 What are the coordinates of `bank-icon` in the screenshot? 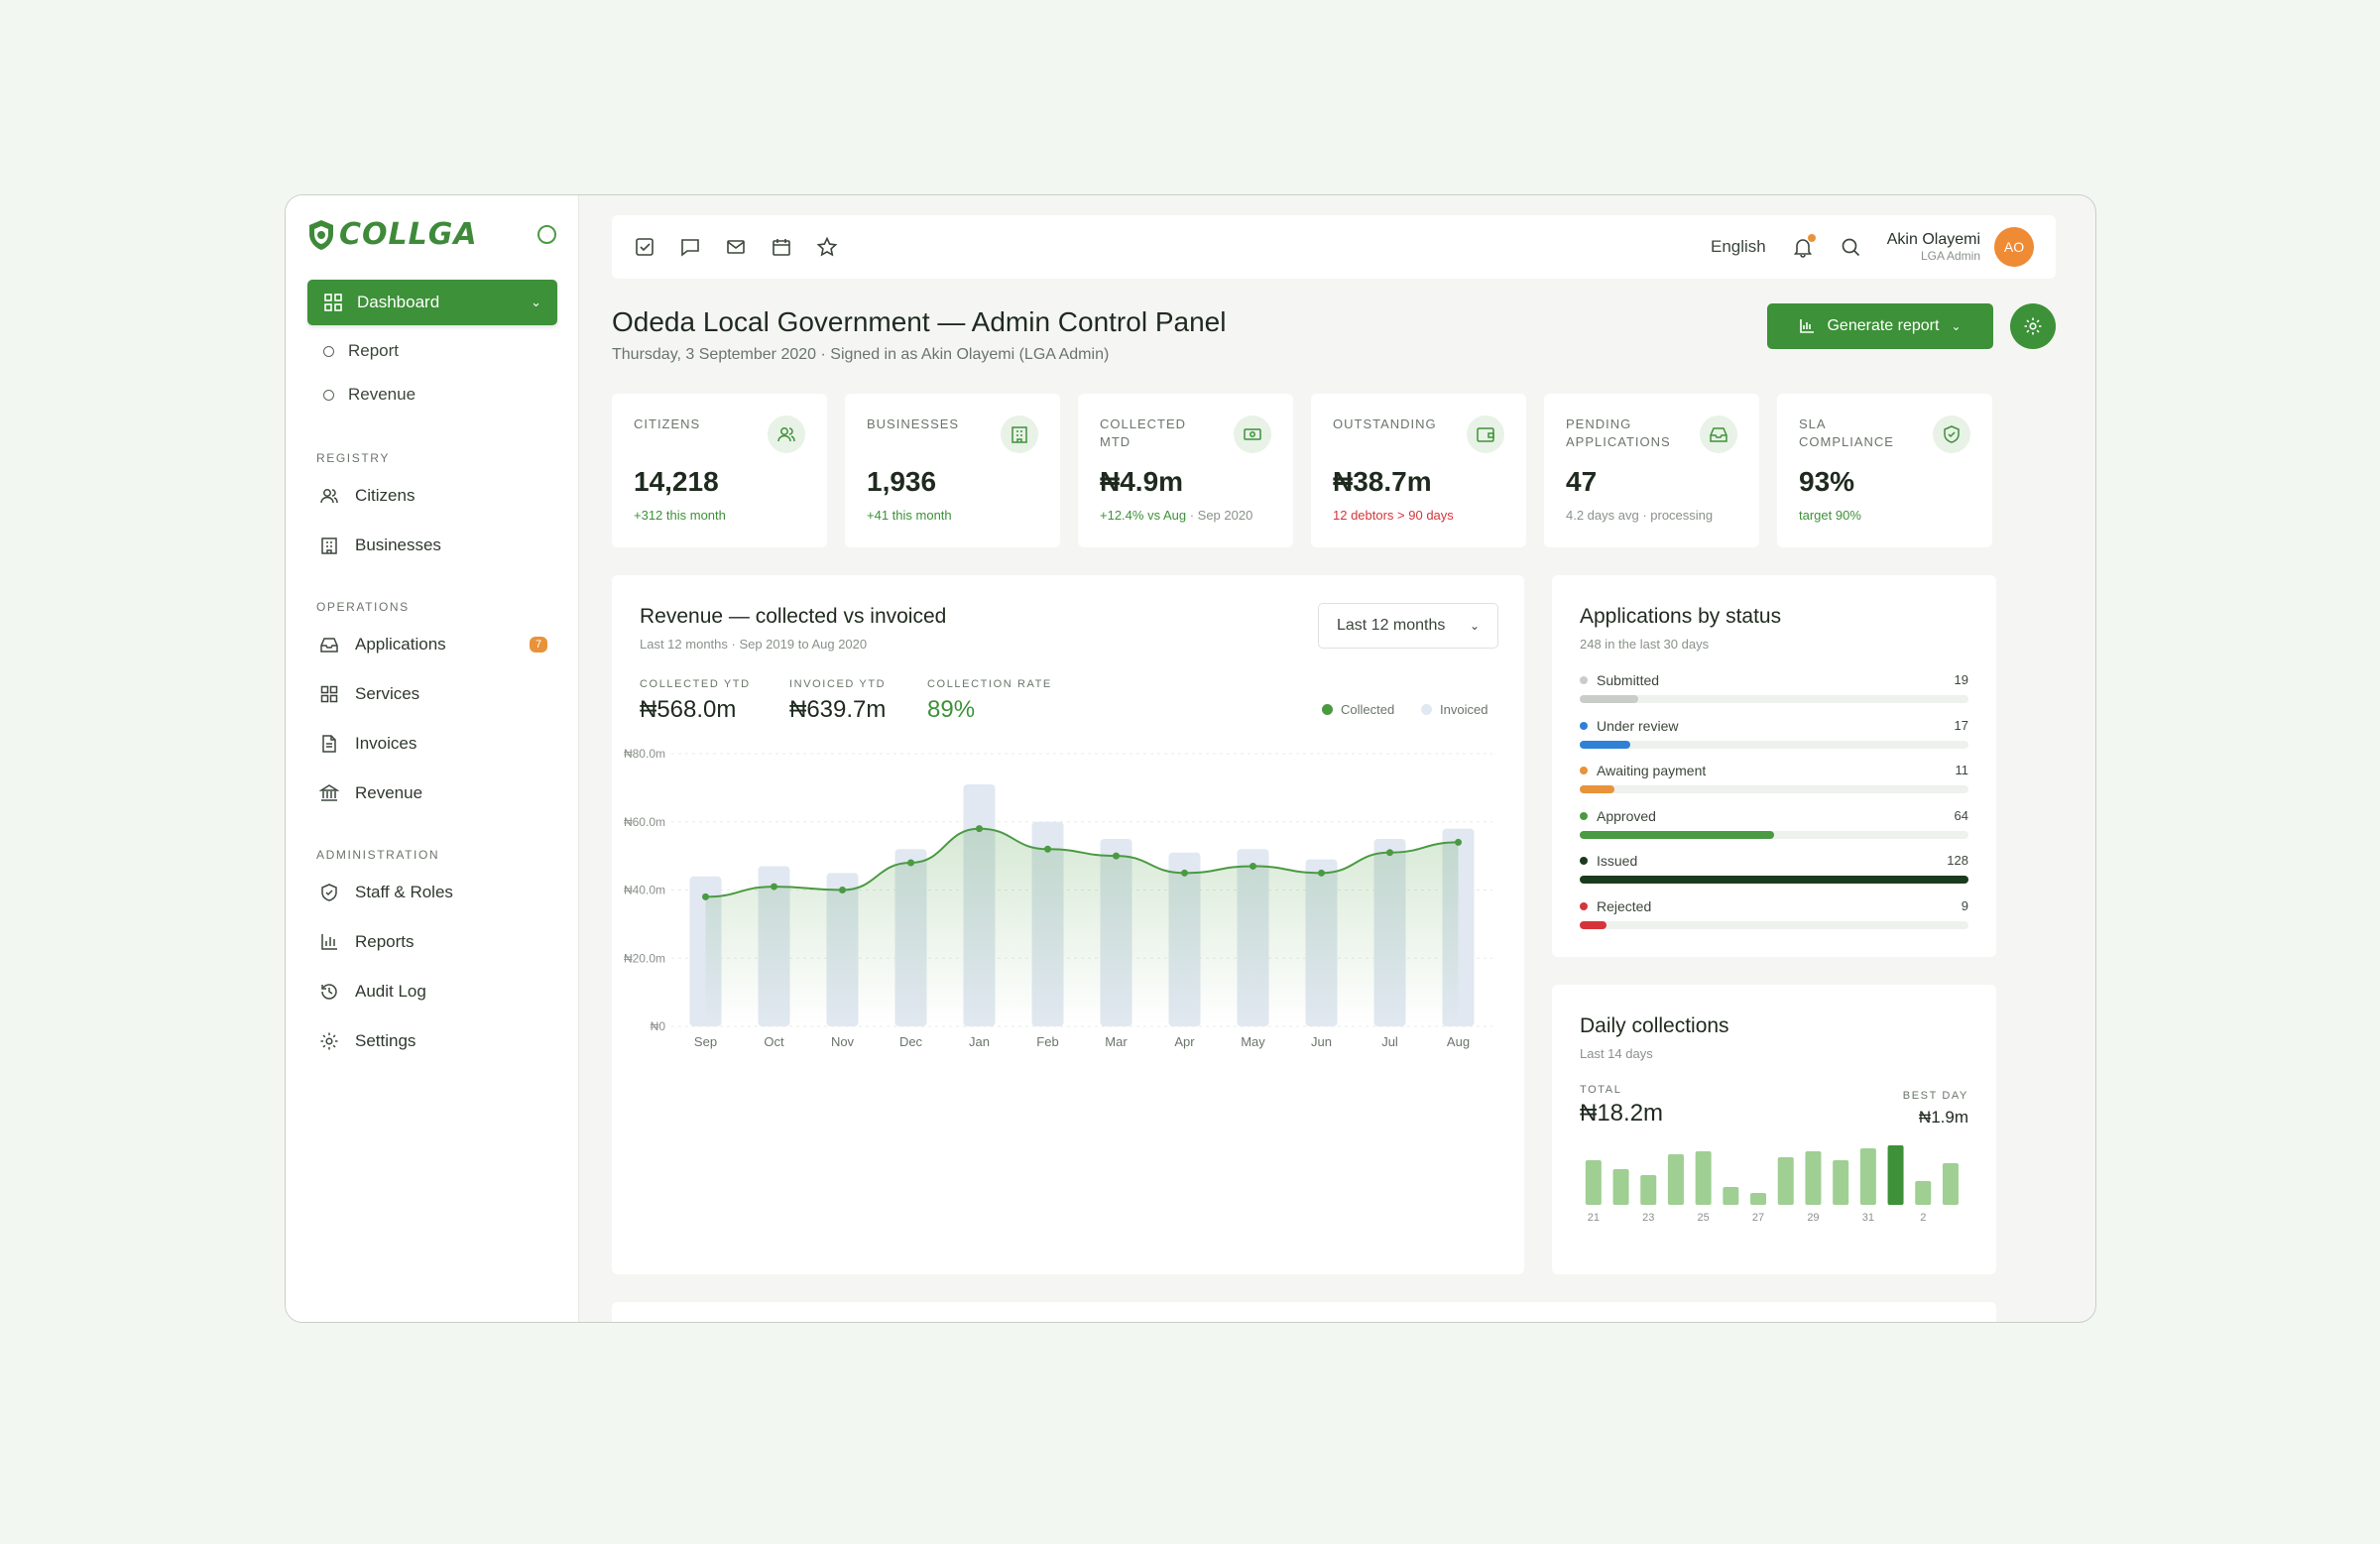 It's located at (329, 792).